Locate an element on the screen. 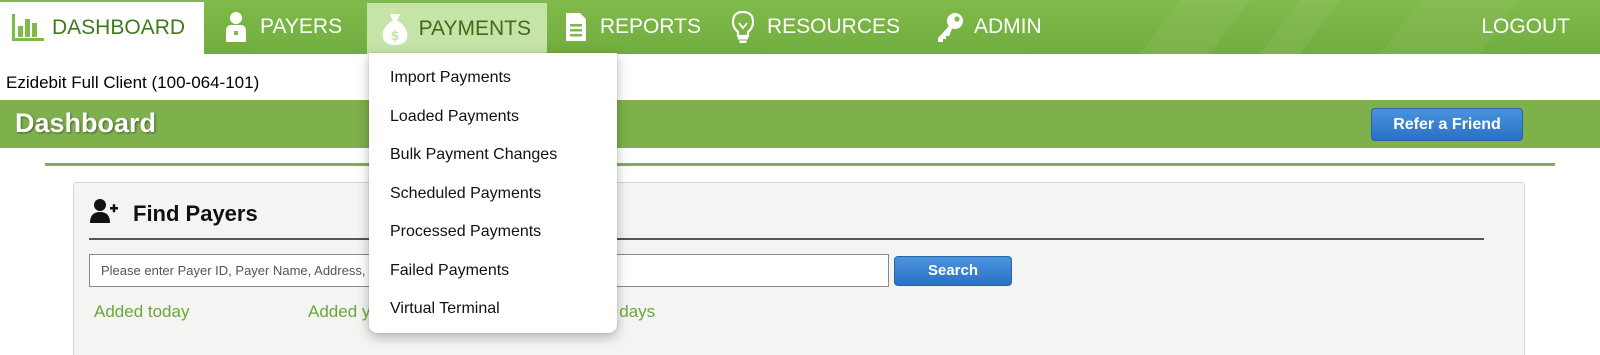  menu-item-bulk-payment-changes: Bulk Payment Changes is located at coordinates (493, 161).